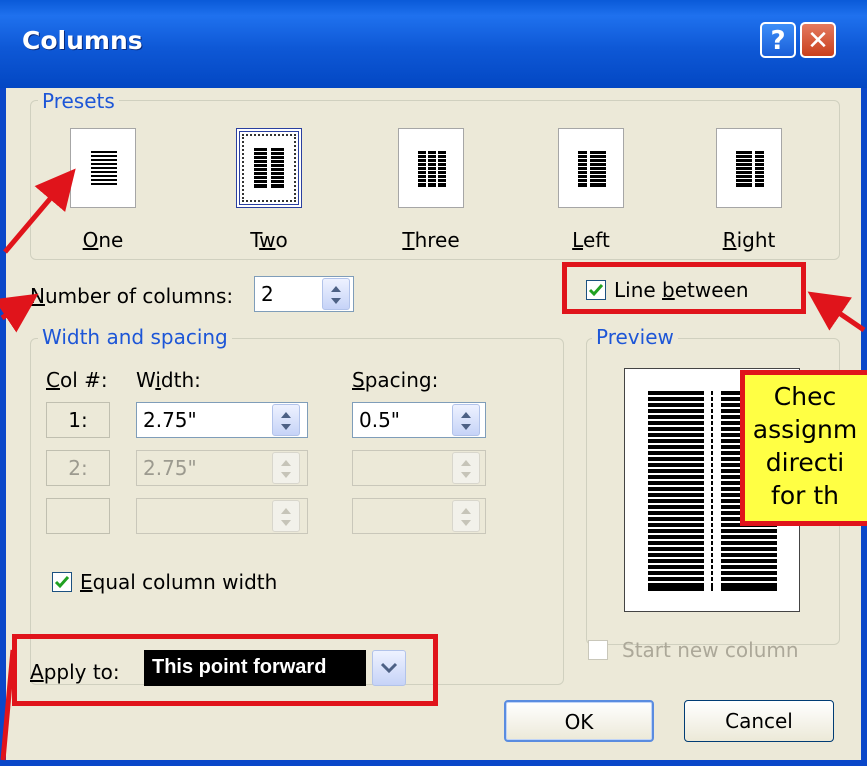  What do you see at coordinates (8, 705) in the screenshot?
I see `arrow-to-apply-to` at bounding box center [8, 705].